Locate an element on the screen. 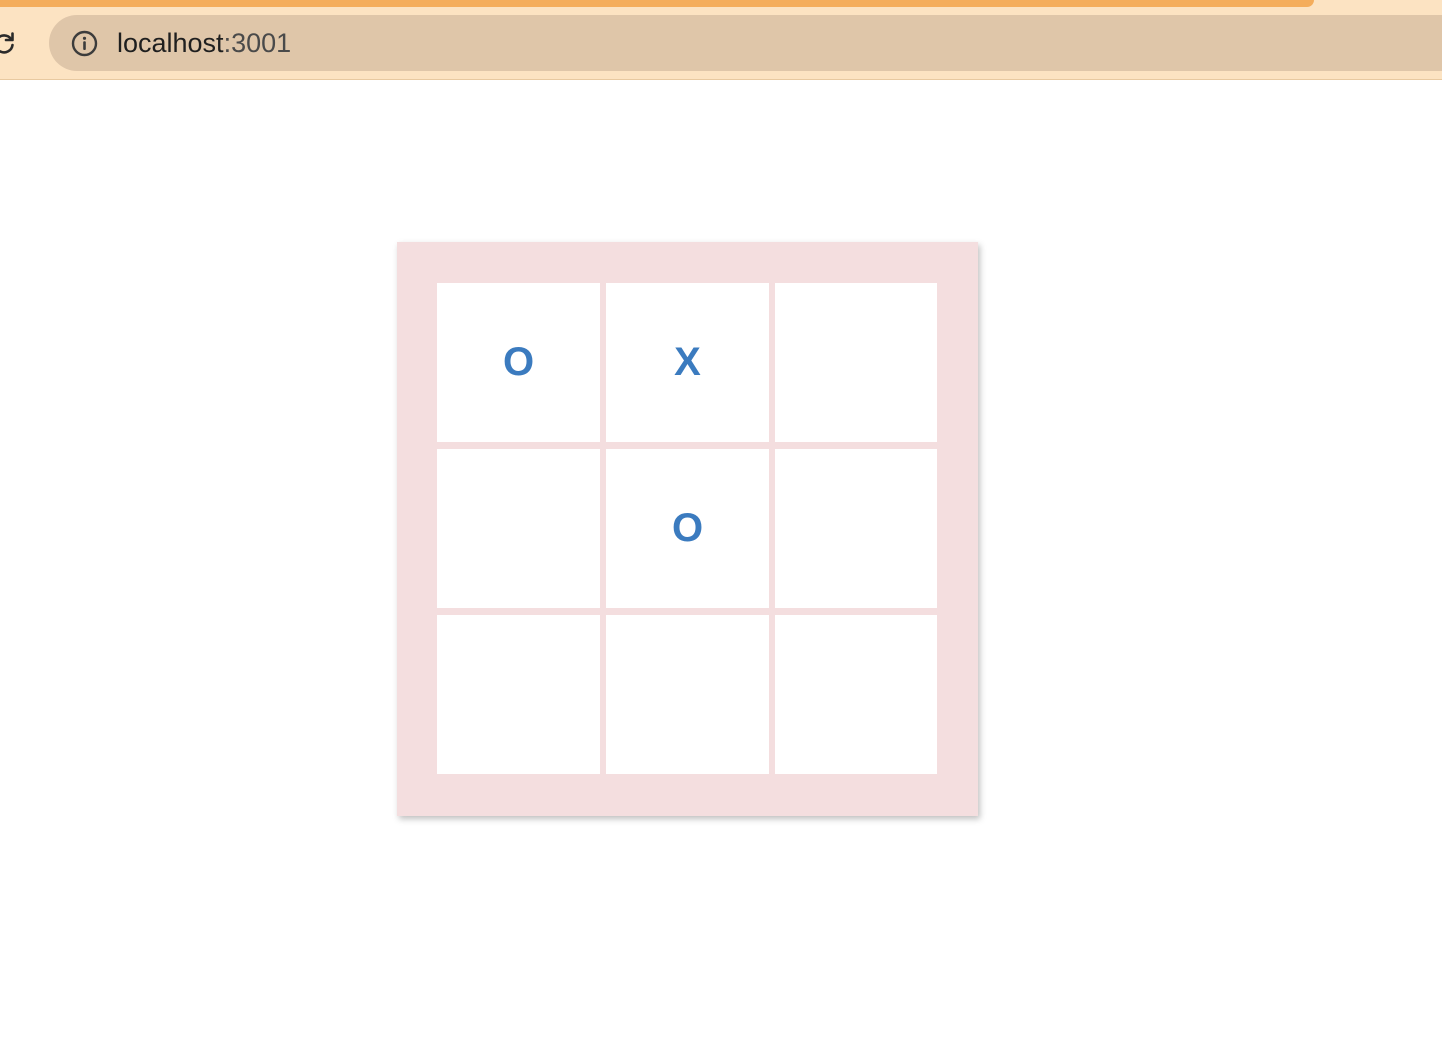 The width and height of the screenshot is (1442, 1063). reload-icon is located at coordinates (7, 43).